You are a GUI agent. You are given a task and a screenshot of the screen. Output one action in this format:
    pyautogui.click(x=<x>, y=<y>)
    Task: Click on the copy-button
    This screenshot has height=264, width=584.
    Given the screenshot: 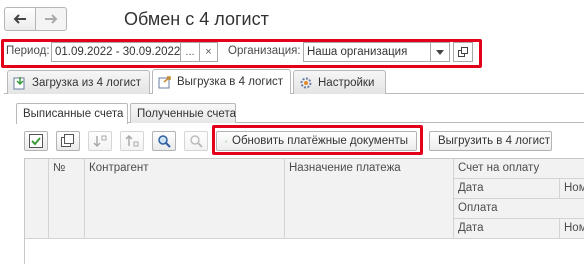 What is the action you would take?
    pyautogui.click(x=68, y=141)
    